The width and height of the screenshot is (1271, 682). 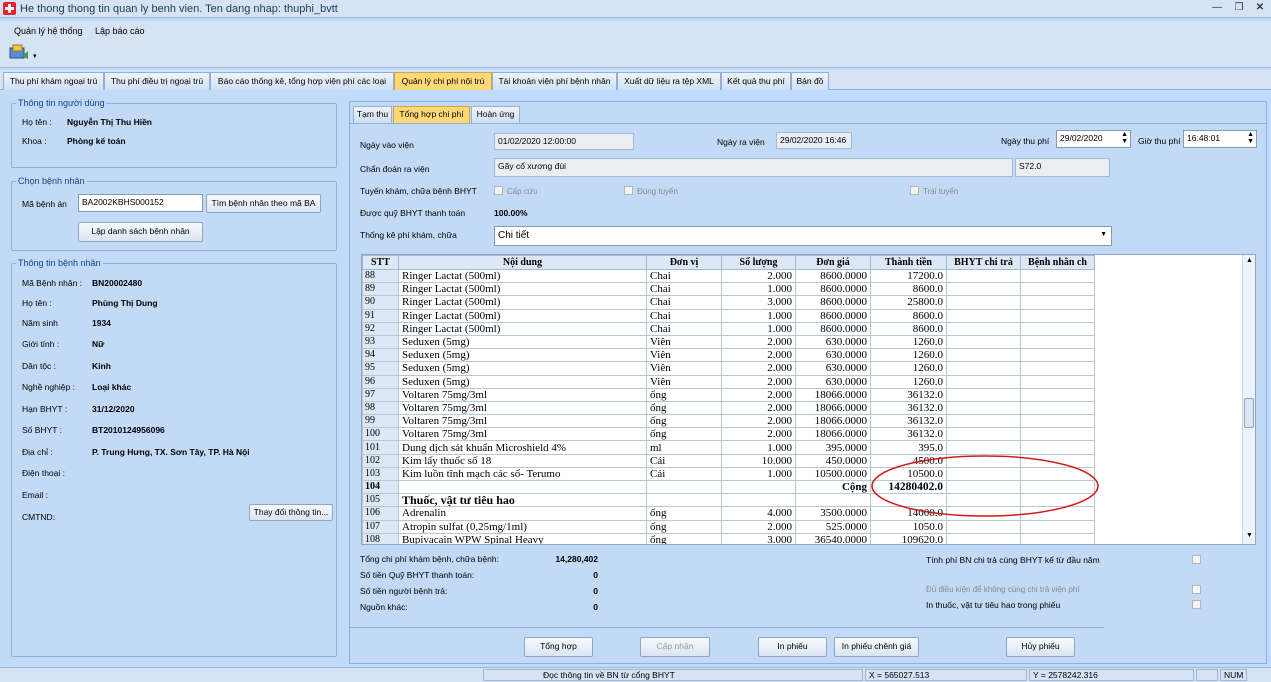 I want to click on grid-cell: 3500.0000, so click(x=833, y=513).